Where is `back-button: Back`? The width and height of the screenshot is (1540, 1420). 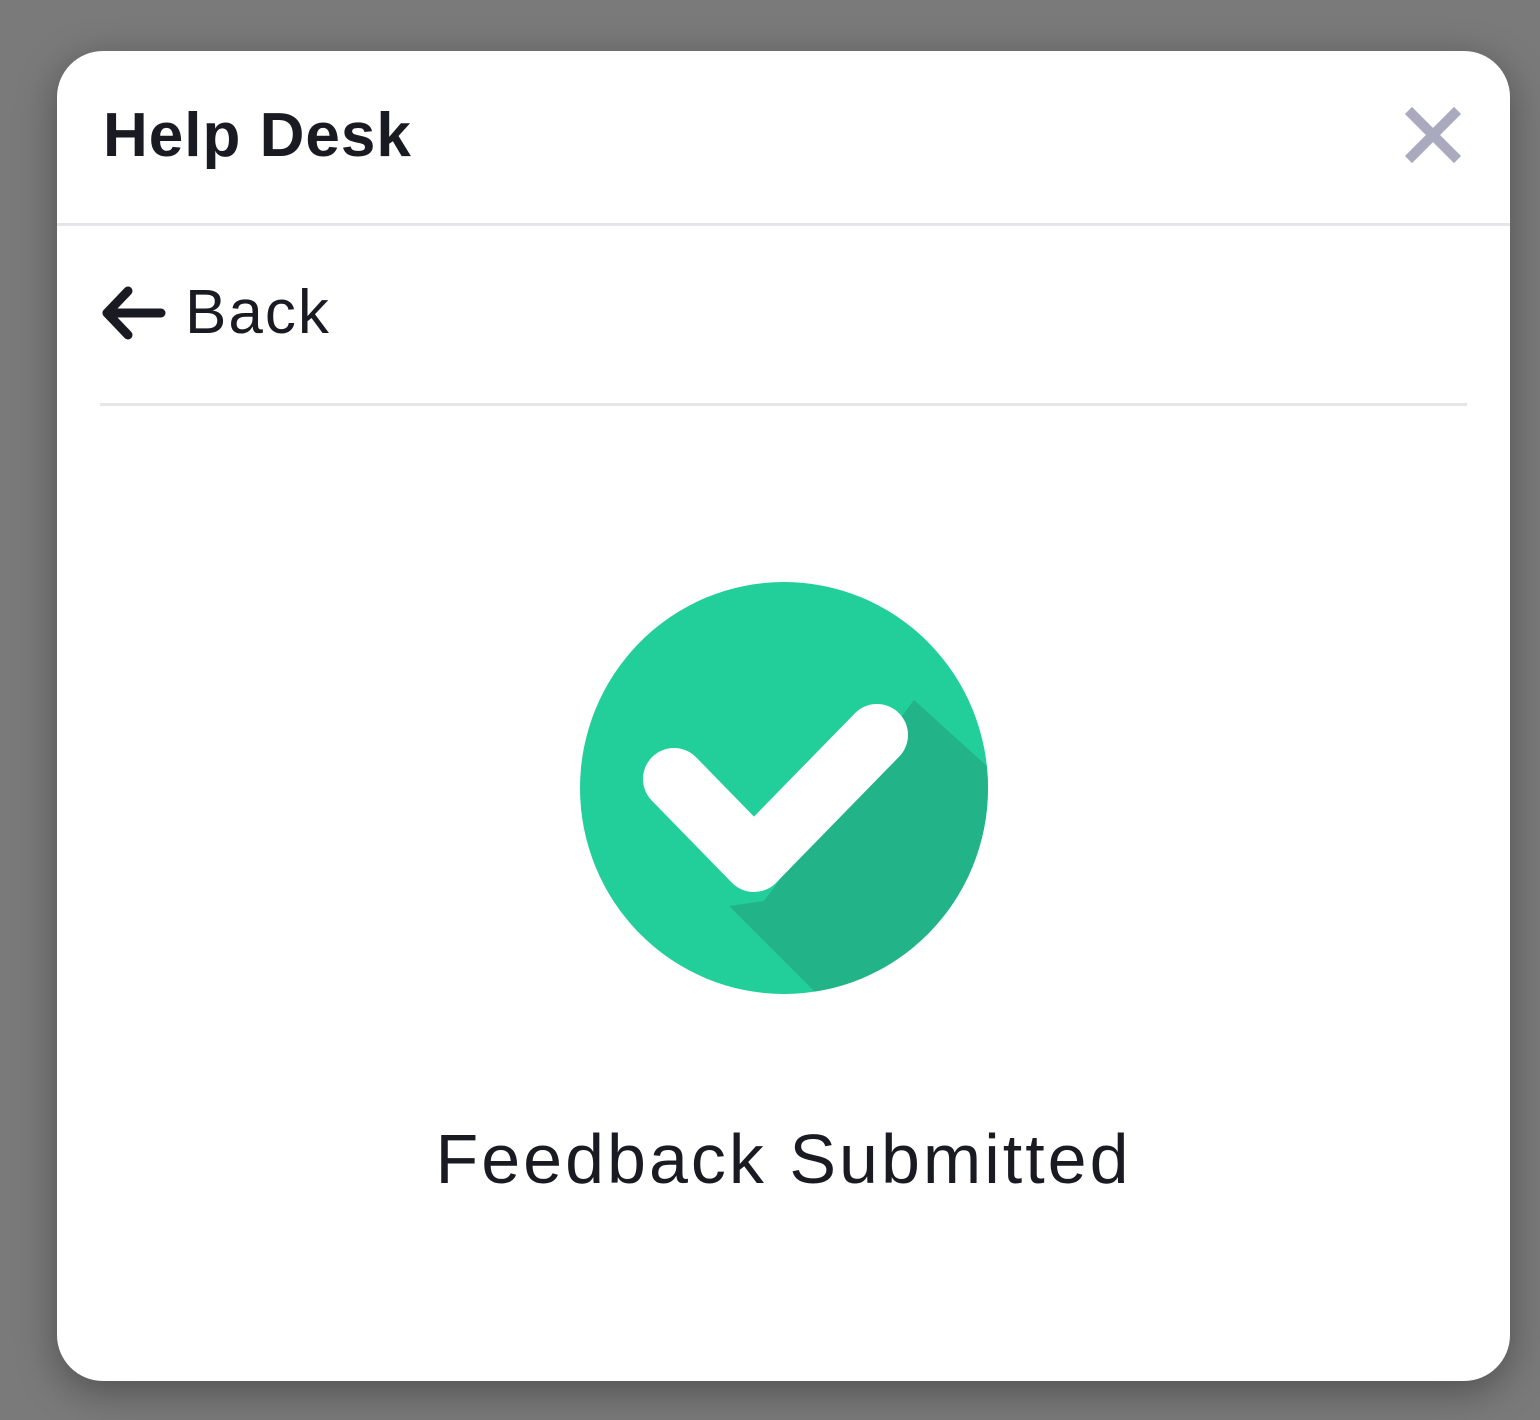 back-button: Back is located at coordinates (216, 313).